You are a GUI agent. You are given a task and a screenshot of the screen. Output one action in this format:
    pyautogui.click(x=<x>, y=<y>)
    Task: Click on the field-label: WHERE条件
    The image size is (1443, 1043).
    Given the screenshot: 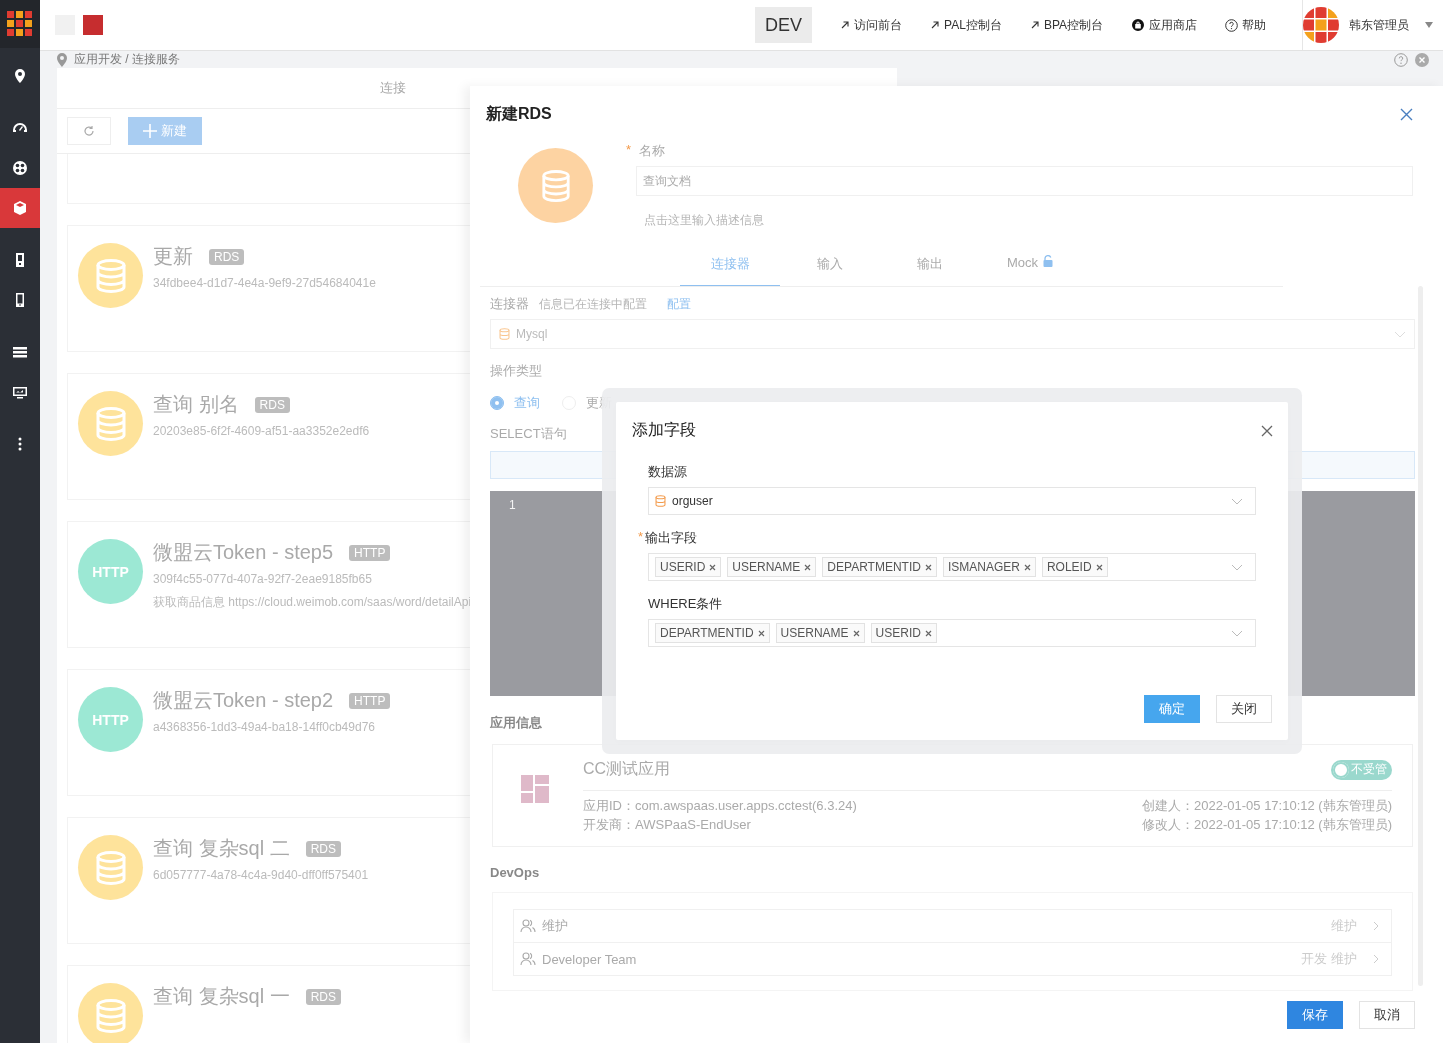 What is the action you would take?
    pyautogui.click(x=686, y=604)
    